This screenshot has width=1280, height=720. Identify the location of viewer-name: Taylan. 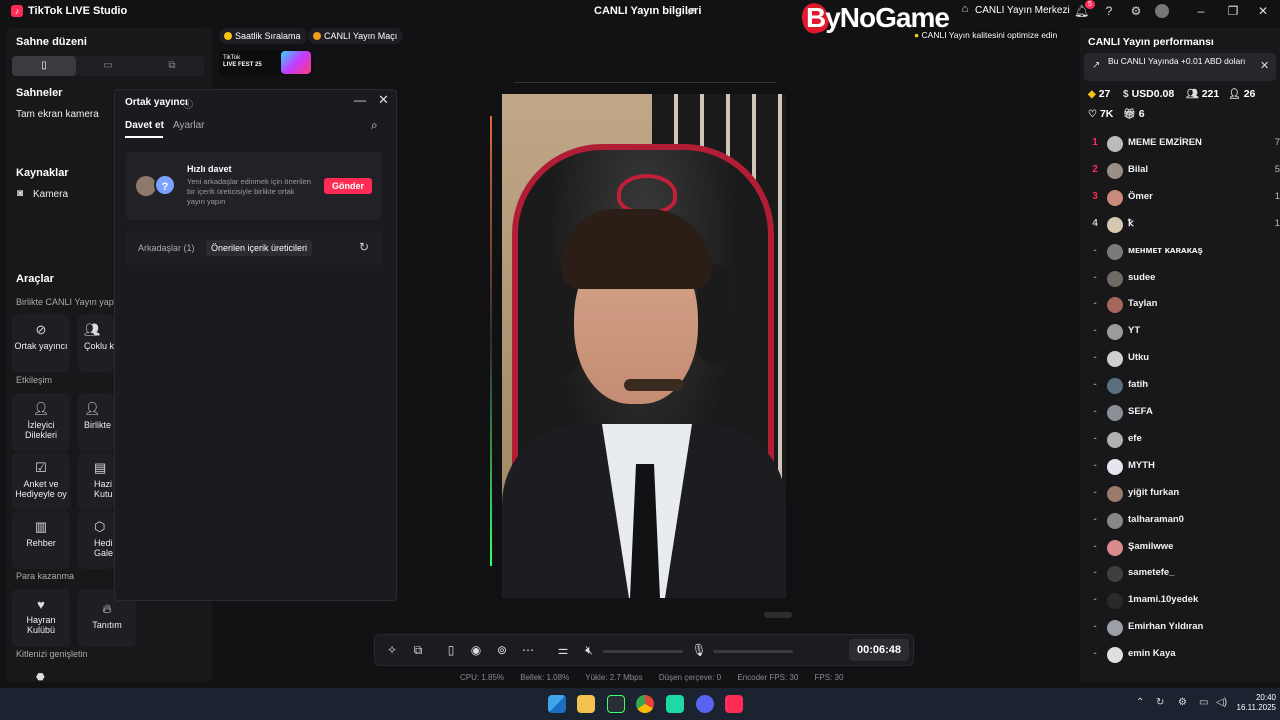
(1143, 304).